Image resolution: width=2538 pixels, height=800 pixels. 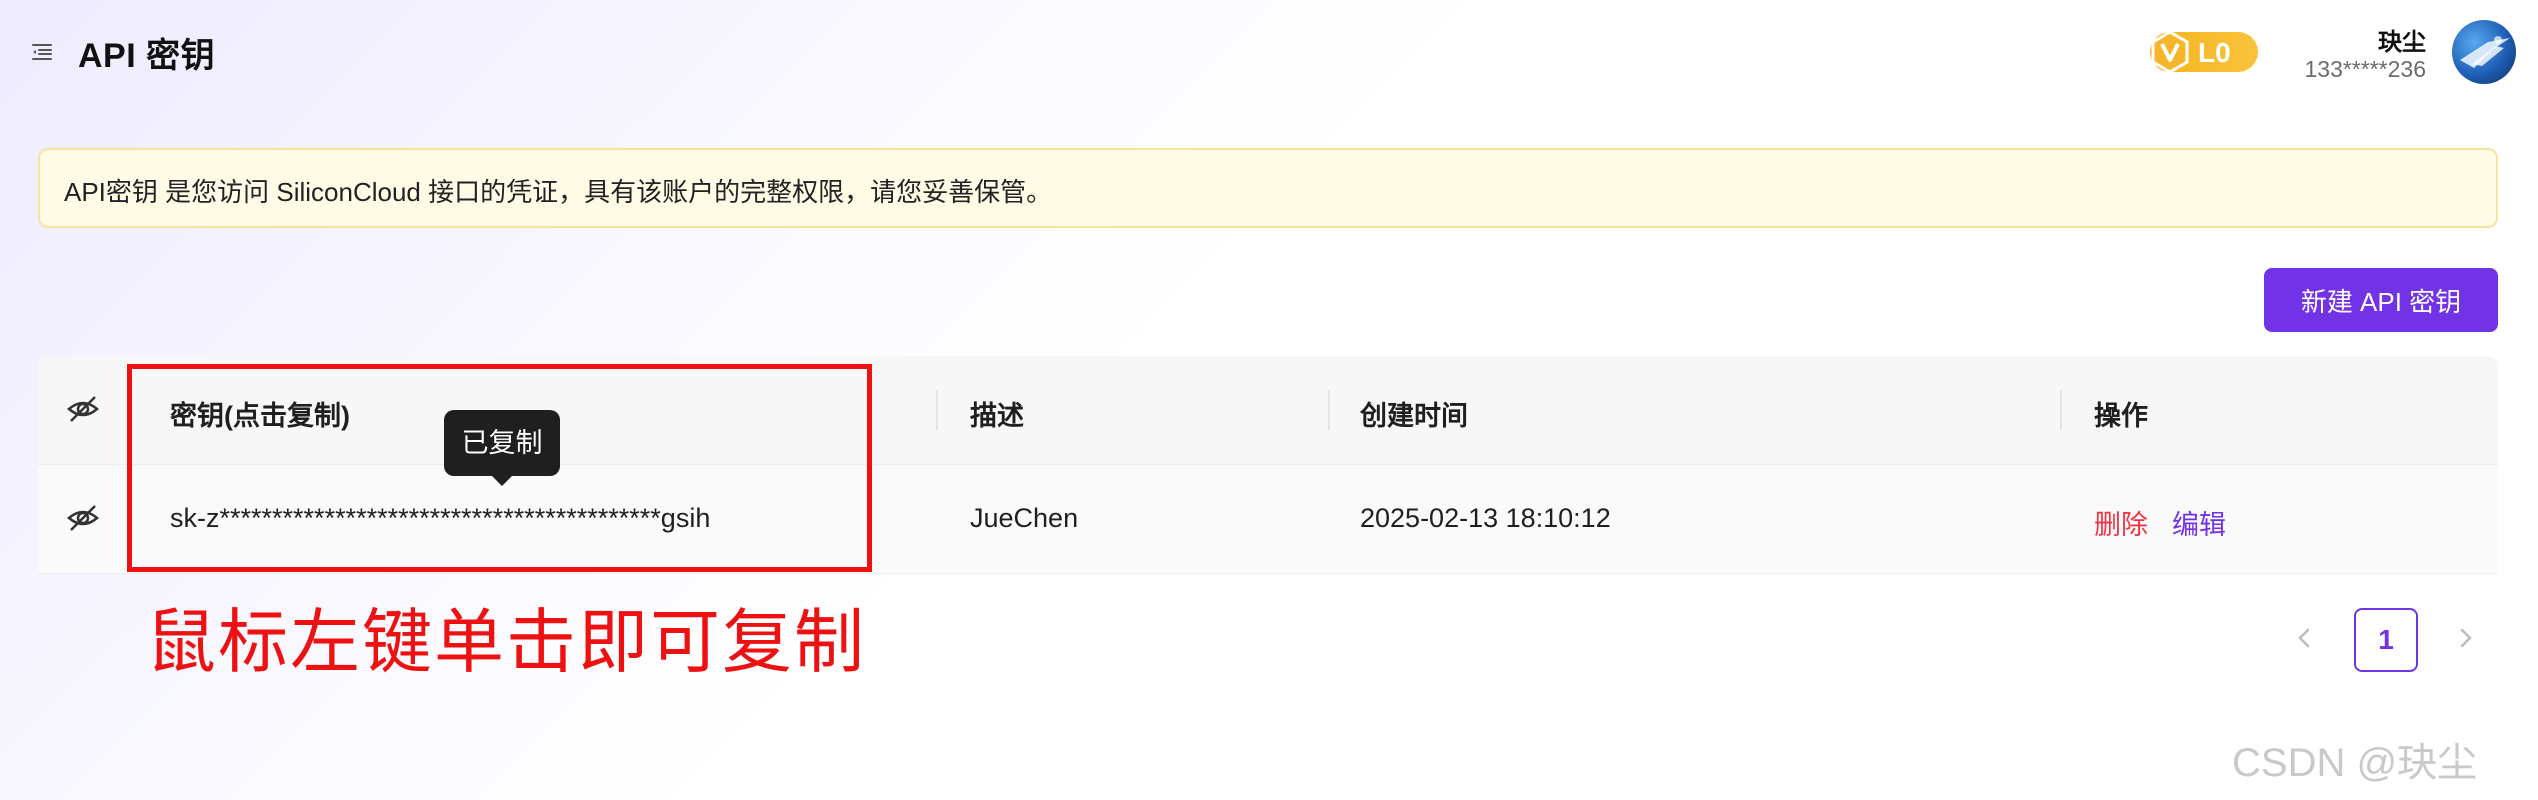 I want to click on level-badge: L0, so click(x=2204, y=52).